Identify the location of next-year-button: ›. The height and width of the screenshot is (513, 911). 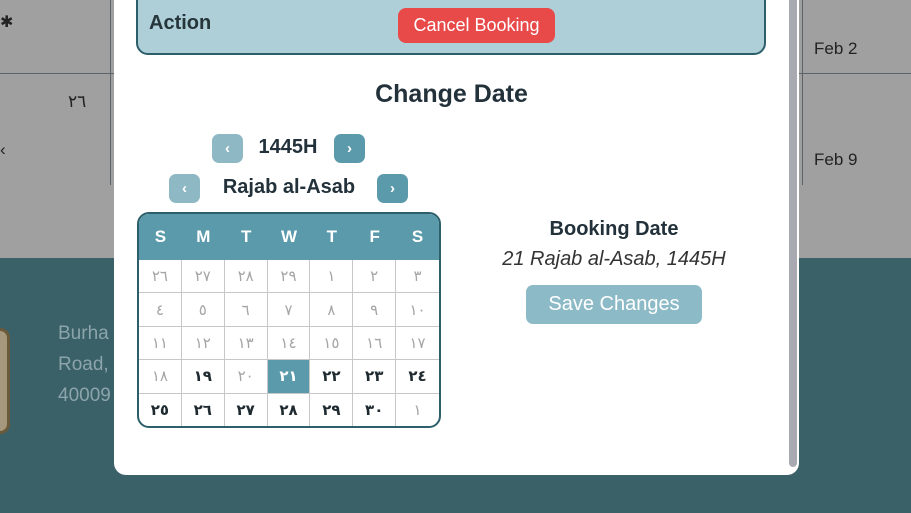
(349, 148).